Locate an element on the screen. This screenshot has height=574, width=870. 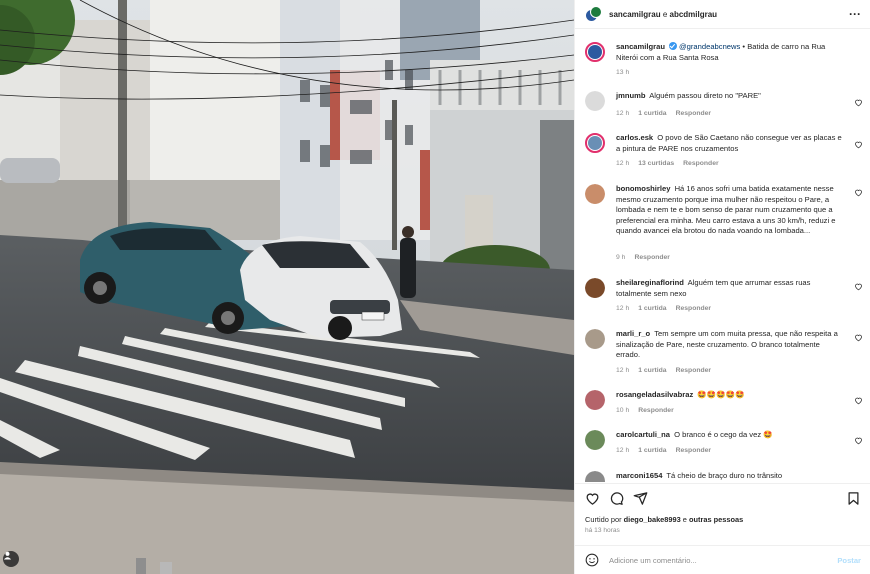
comment-composer: Postar is located at coordinates (722, 559).